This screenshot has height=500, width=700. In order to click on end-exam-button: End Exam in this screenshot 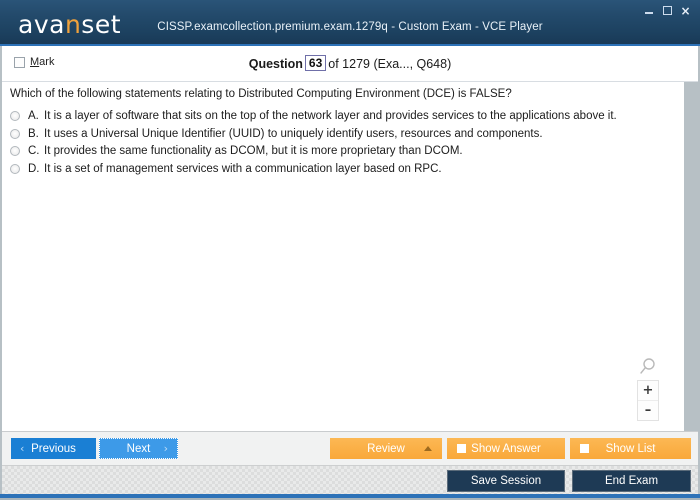, I will do `click(631, 481)`.